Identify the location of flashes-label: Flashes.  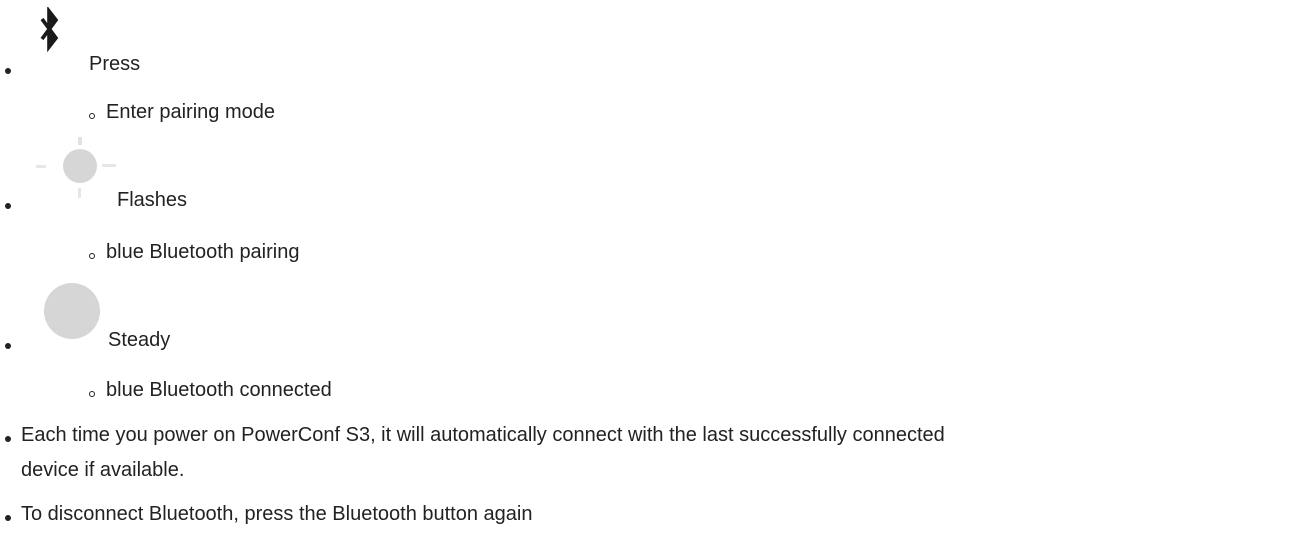
(152, 200).